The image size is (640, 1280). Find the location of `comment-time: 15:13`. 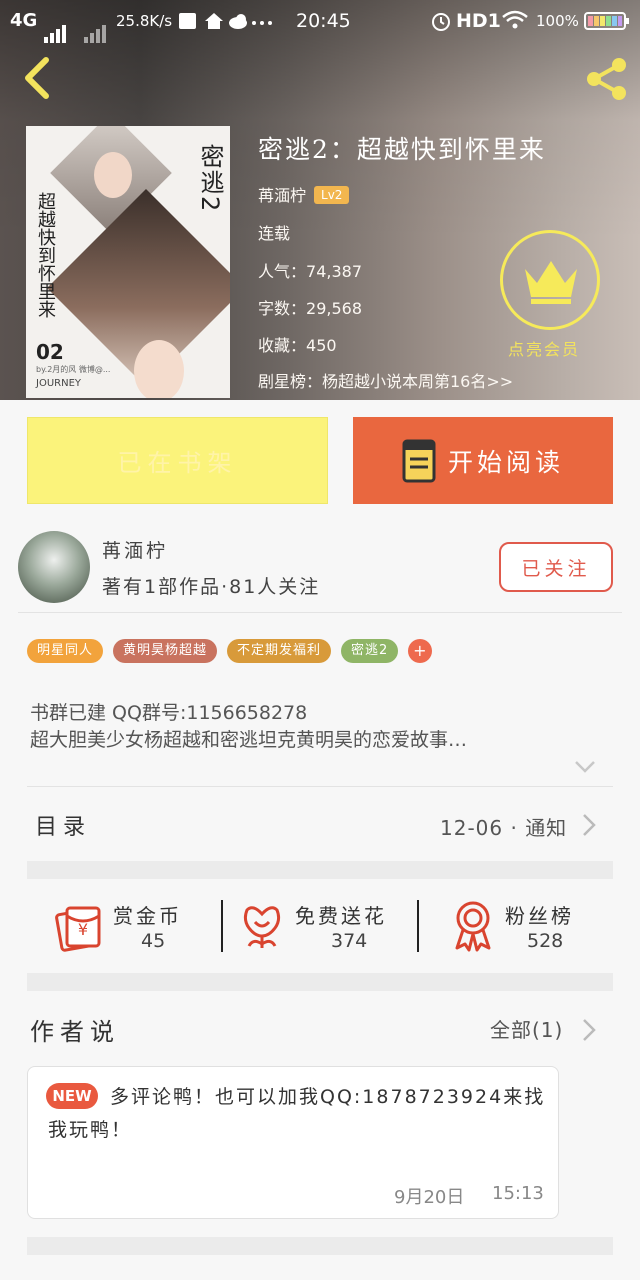

comment-time: 15:13 is located at coordinates (518, 1193).